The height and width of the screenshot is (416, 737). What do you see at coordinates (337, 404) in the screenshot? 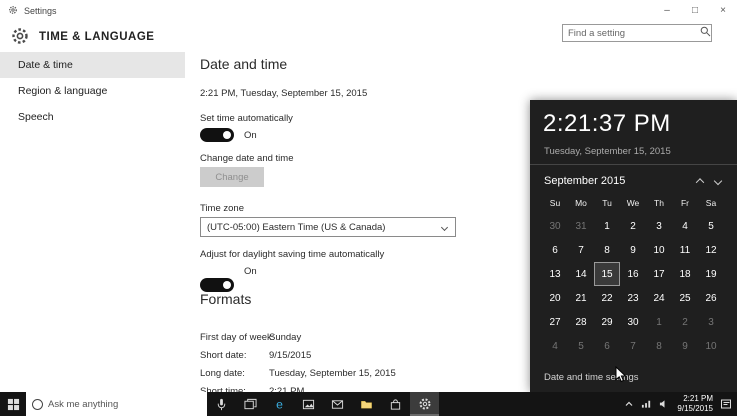
I see `mail-icon` at bounding box center [337, 404].